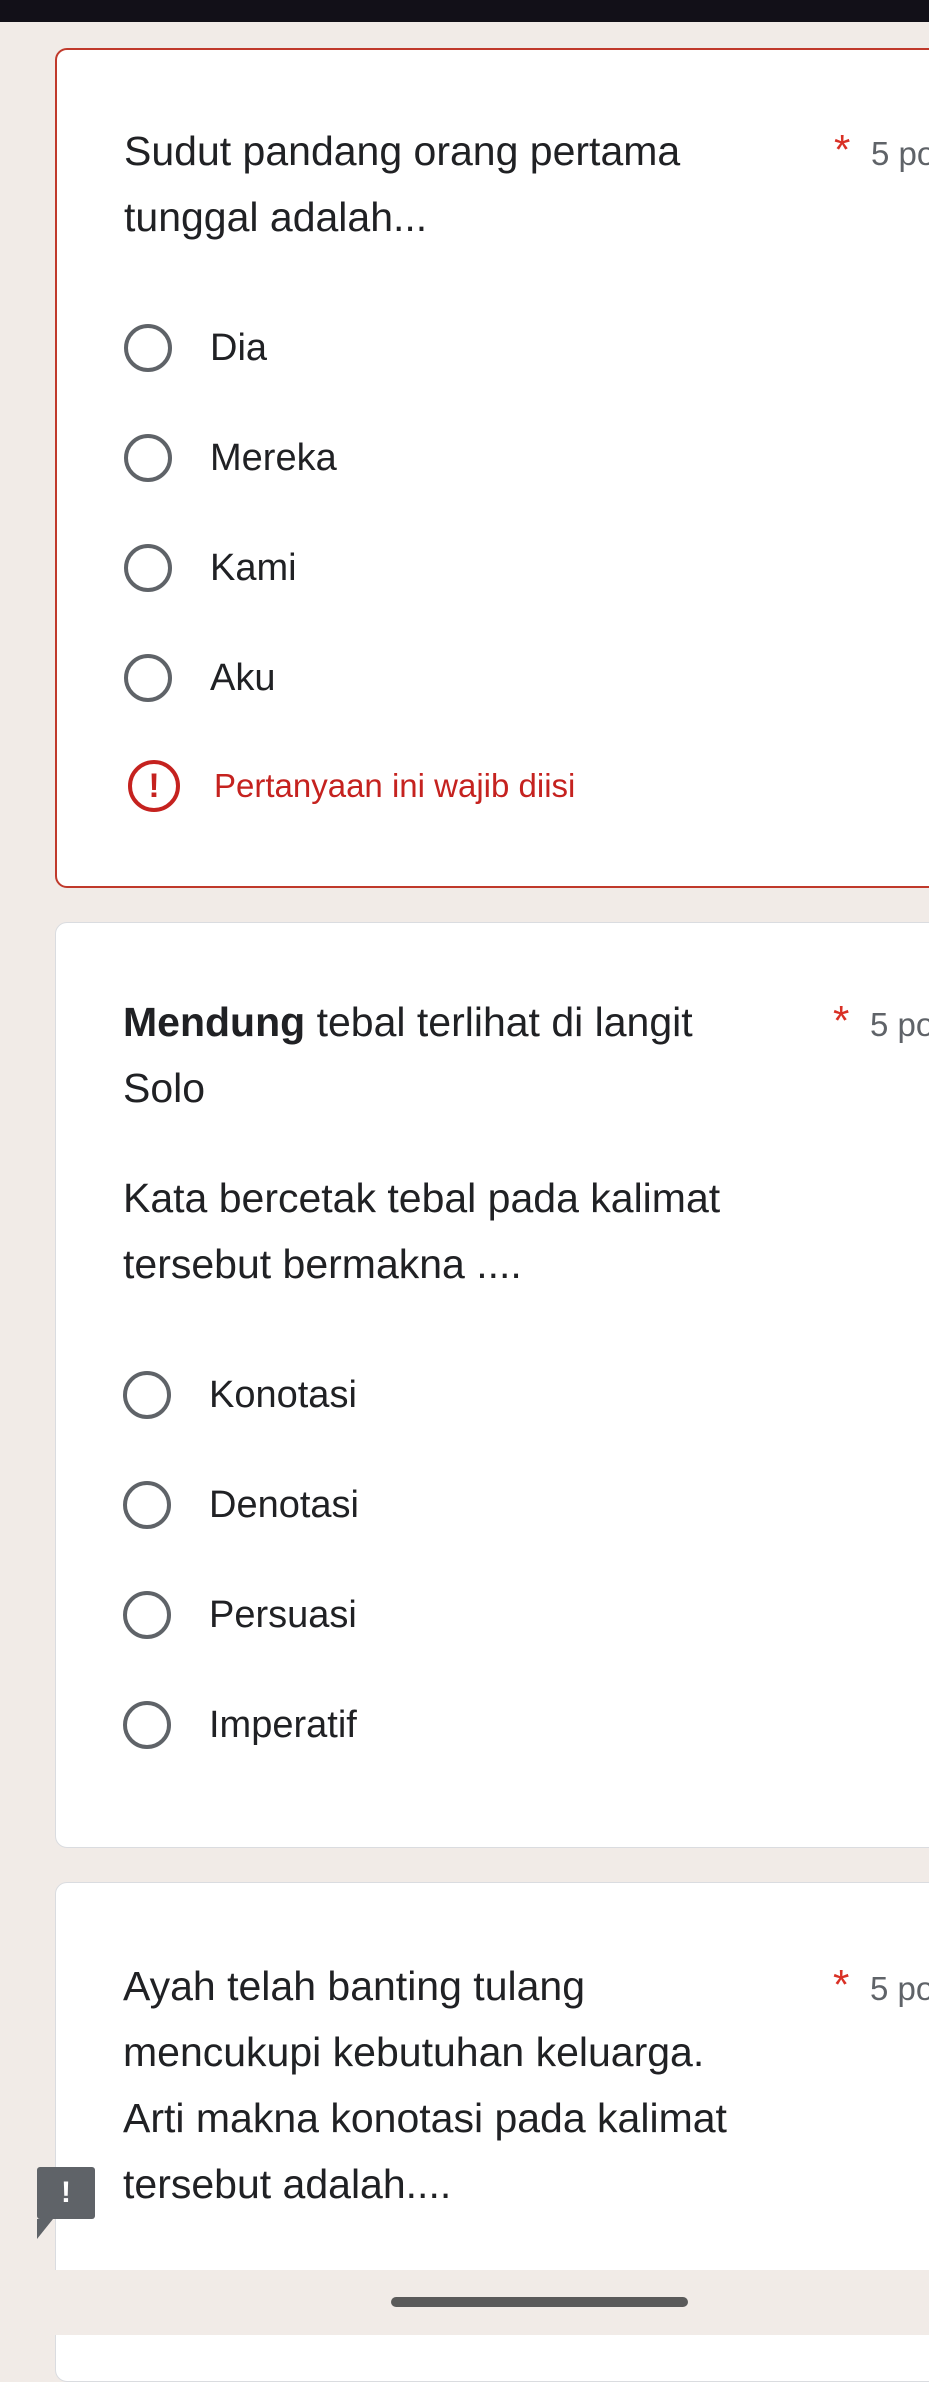 This screenshot has height=2382, width=929. What do you see at coordinates (199, 678) in the screenshot?
I see `option-aku: Aku` at bounding box center [199, 678].